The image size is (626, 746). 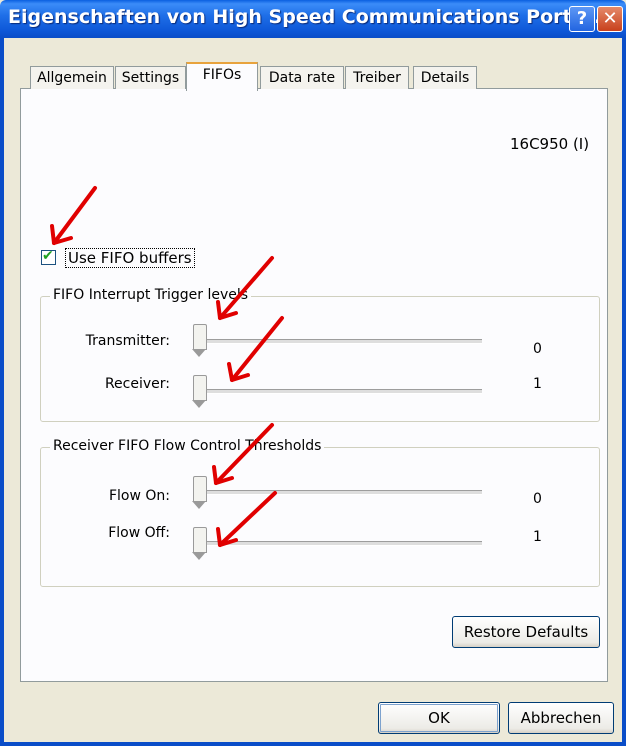 I want to click on tab-details: Details, so click(x=445, y=77).